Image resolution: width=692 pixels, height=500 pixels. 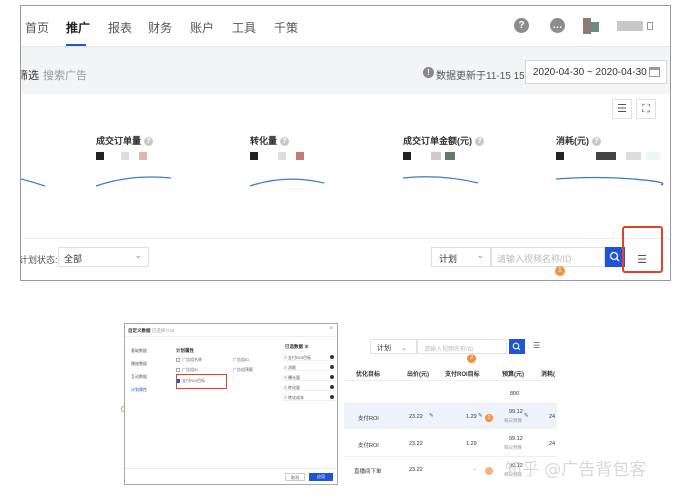 What do you see at coordinates (244, 27) in the screenshot?
I see `nav-tools: 工具` at bounding box center [244, 27].